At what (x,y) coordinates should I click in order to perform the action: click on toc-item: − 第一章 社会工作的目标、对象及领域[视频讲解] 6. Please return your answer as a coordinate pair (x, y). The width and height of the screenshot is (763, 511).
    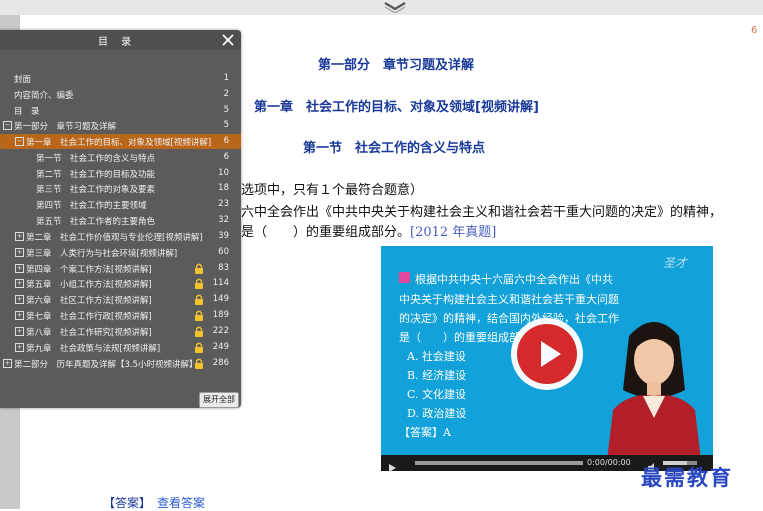
    Looking at the image, I should click on (120, 141).